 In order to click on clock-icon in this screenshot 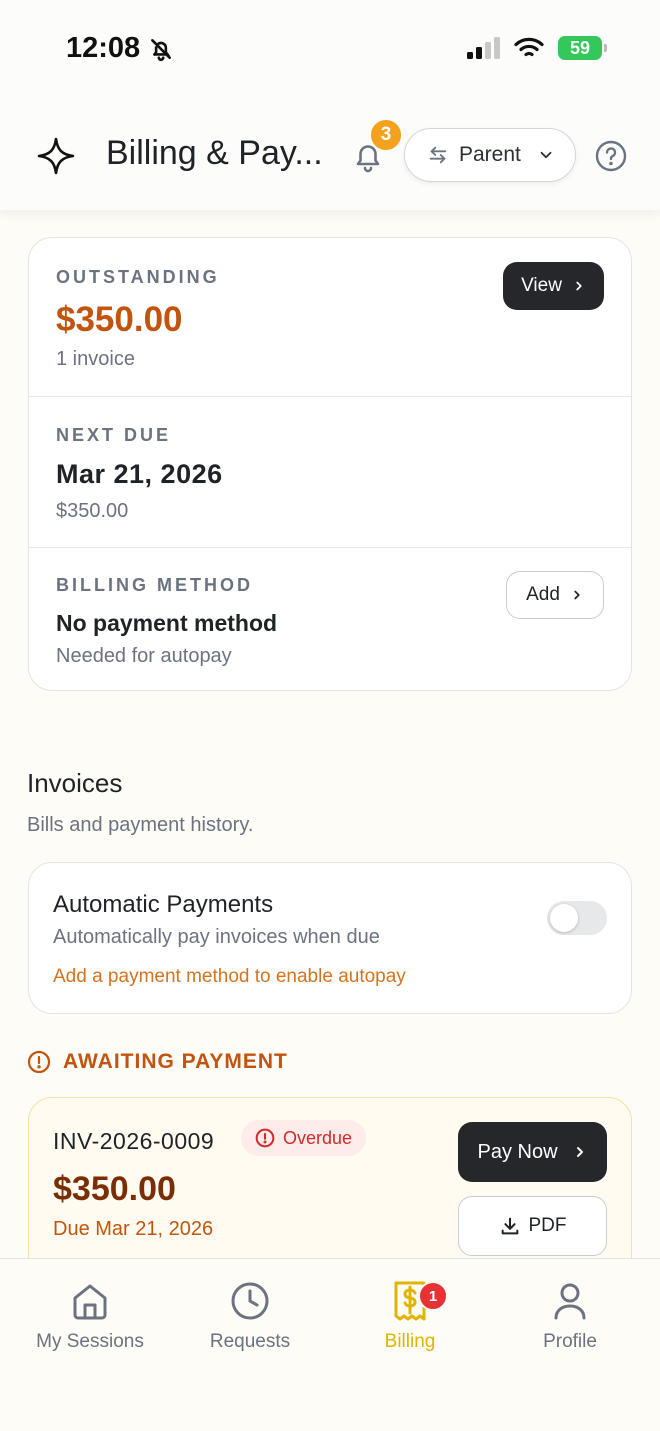, I will do `click(250, 1301)`.